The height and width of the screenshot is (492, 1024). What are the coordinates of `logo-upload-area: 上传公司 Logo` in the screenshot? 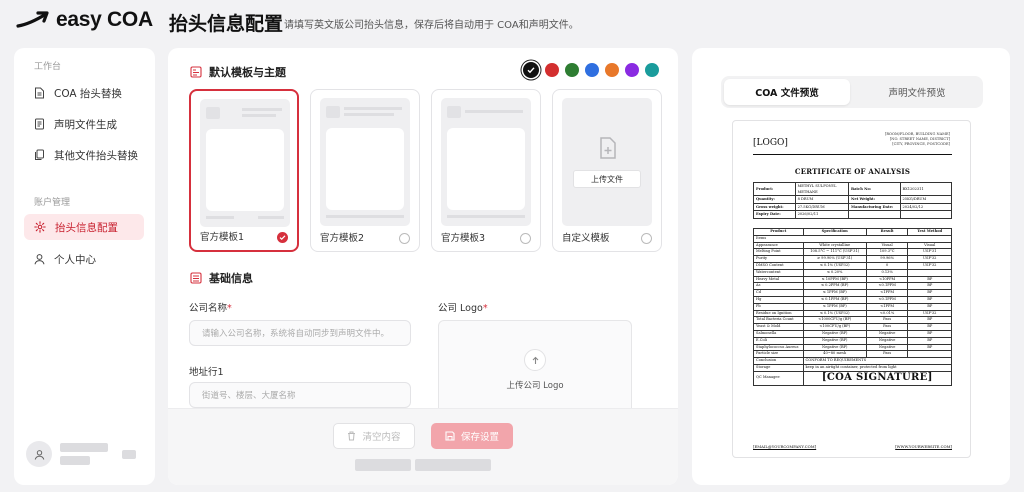 It's located at (535, 370).